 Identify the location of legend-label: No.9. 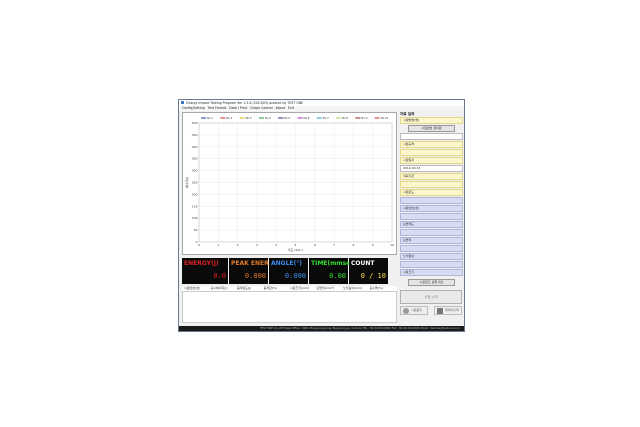
(364, 118).